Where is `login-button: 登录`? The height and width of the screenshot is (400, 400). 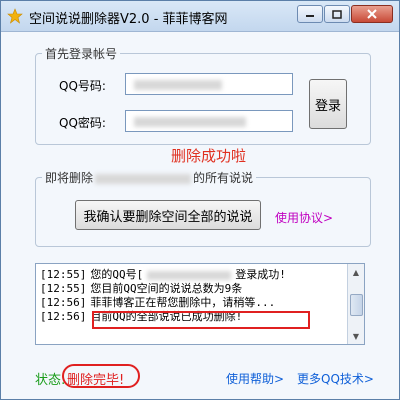
login-button: 登录 is located at coordinates (328, 104).